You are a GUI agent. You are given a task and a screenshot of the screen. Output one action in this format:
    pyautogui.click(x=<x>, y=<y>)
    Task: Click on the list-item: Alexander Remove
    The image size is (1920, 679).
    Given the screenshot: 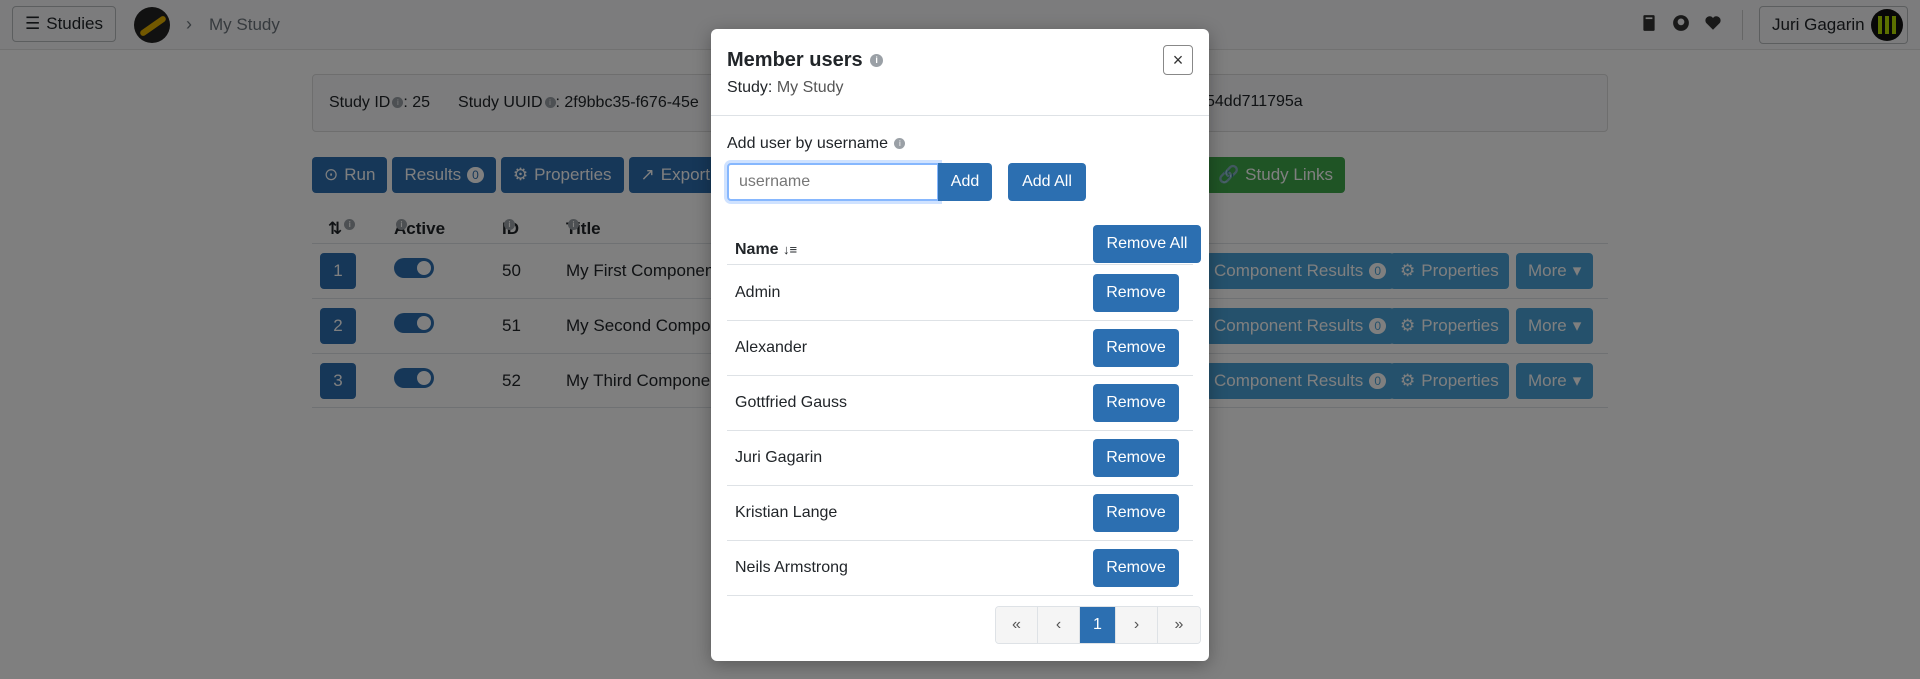 What is the action you would take?
    pyautogui.click(x=960, y=348)
    